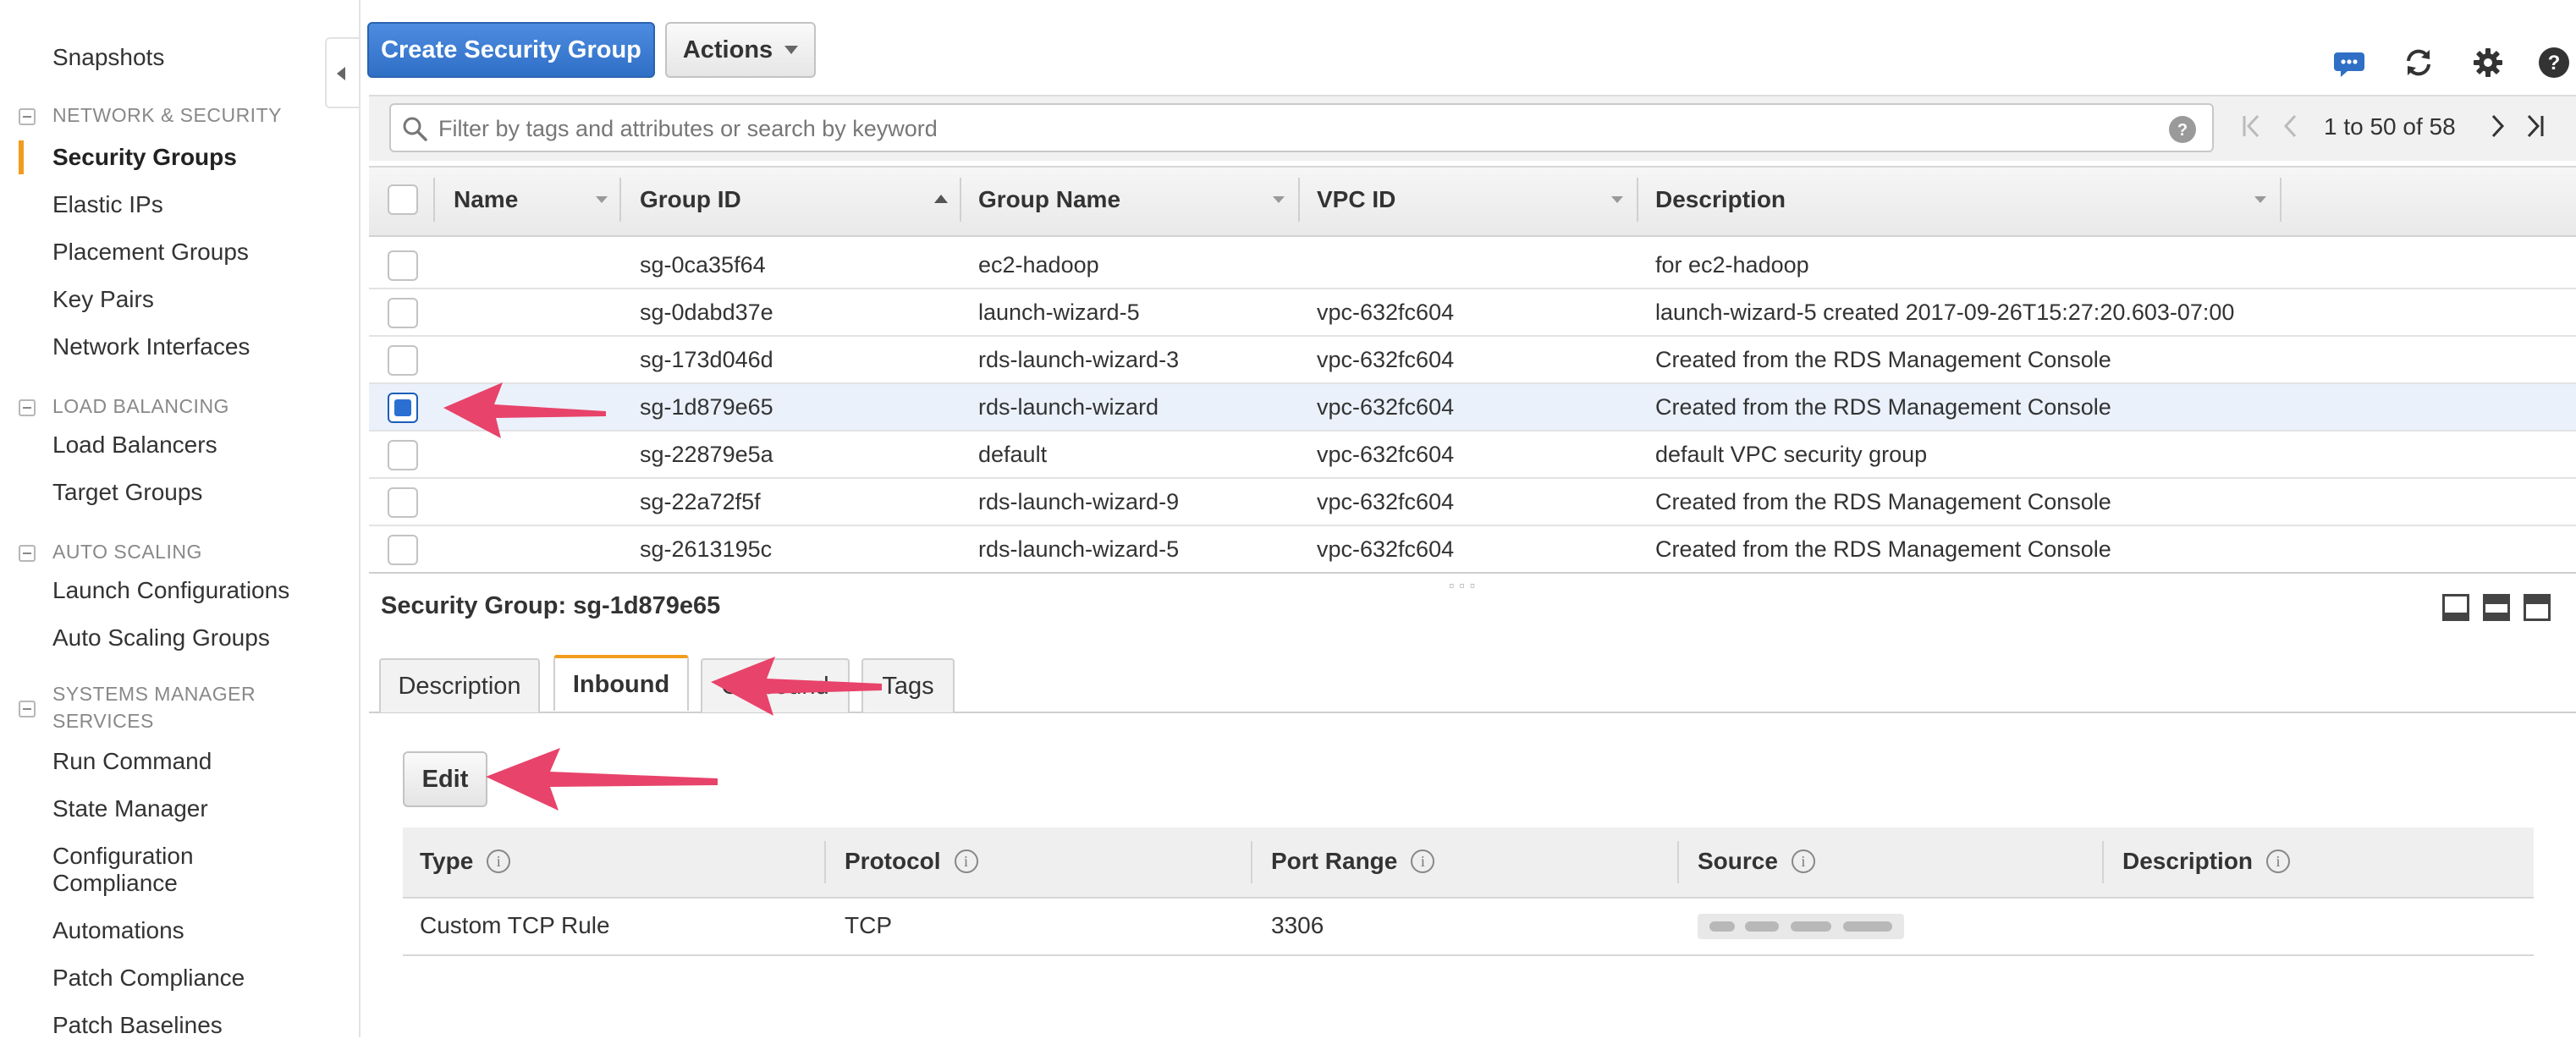 The image size is (2576, 1039). Describe the element at coordinates (154, 708) in the screenshot. I see `section-systems-manager: SYSTEMS MANAGER SERVICES` at that location.